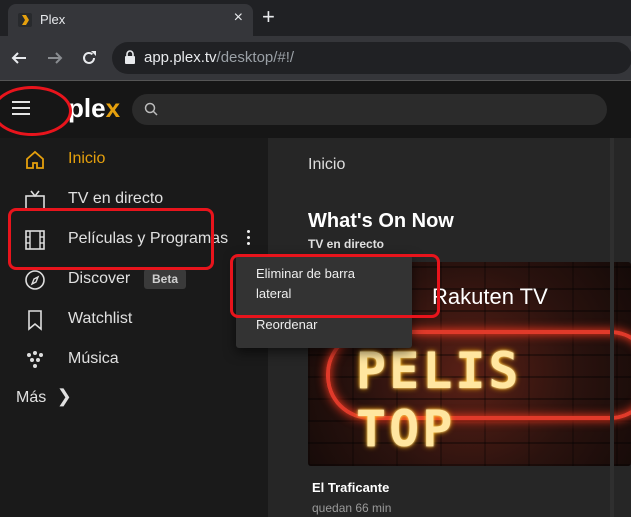 The image size is (631, 517). I want to click on poster-title: PELIS TOP, so click(439, 400).